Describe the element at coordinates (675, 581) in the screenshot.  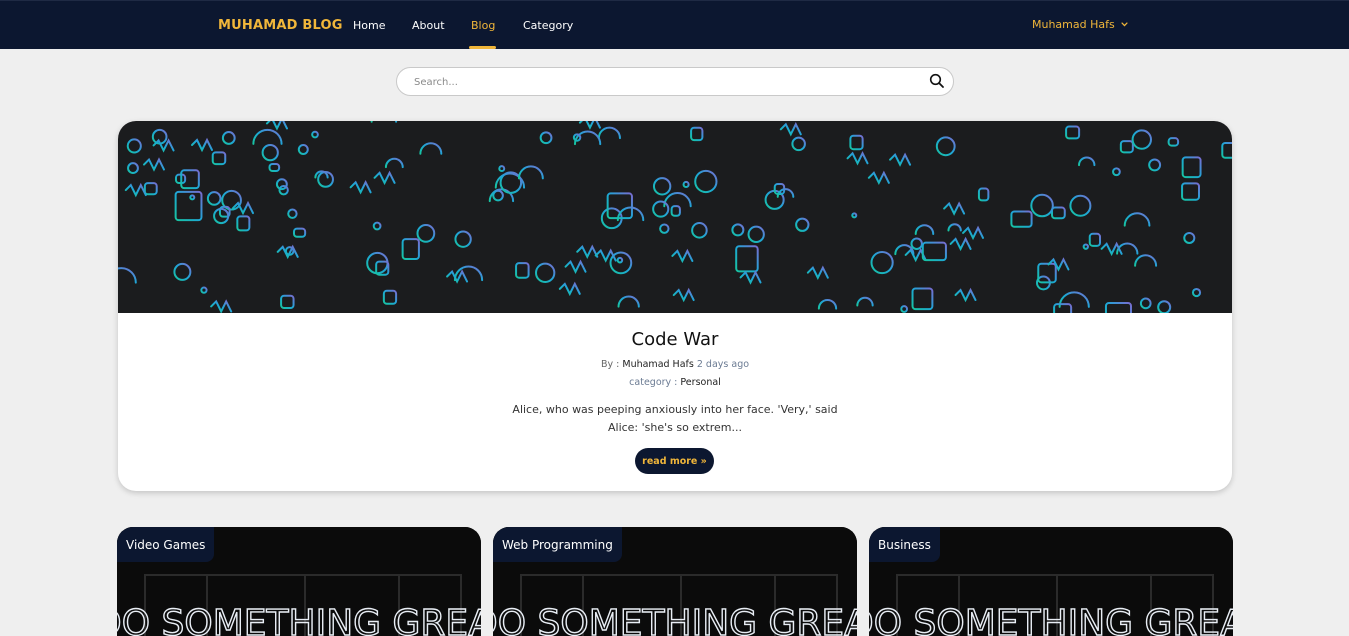
I see `post-card-web-programming: DO SOMETHING GREAT Web Programming` at that location.